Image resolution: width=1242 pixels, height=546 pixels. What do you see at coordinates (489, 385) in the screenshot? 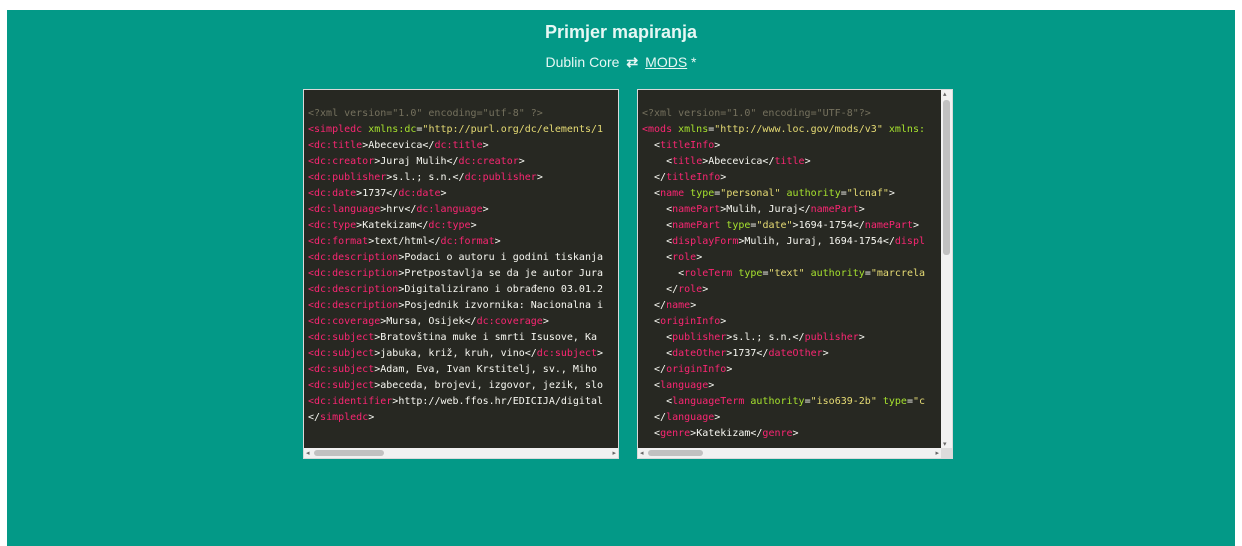
I see `code-token: >abeceda, brojevi, izgovor, jezik, slo` at bounding box center [489, 385].